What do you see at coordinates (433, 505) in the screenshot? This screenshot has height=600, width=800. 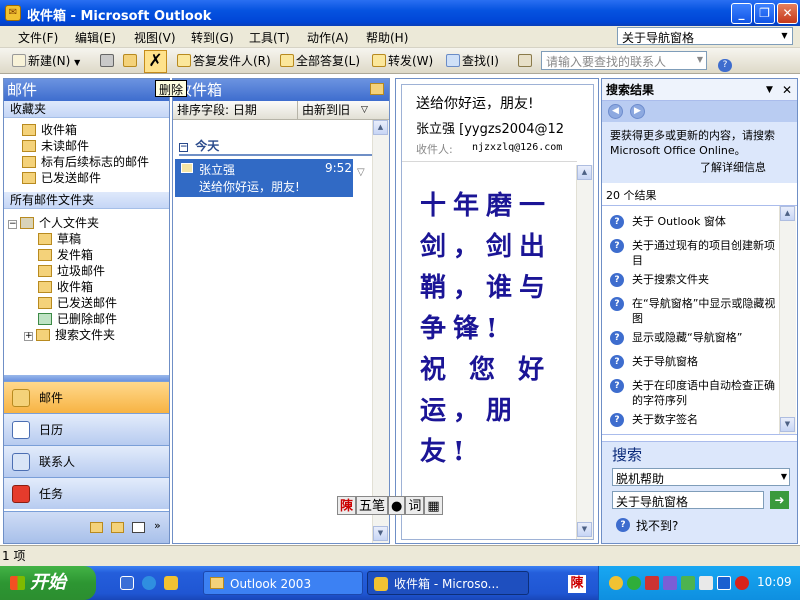 I see `keyboard-icon: ▦` at bounding box center [433, 505].